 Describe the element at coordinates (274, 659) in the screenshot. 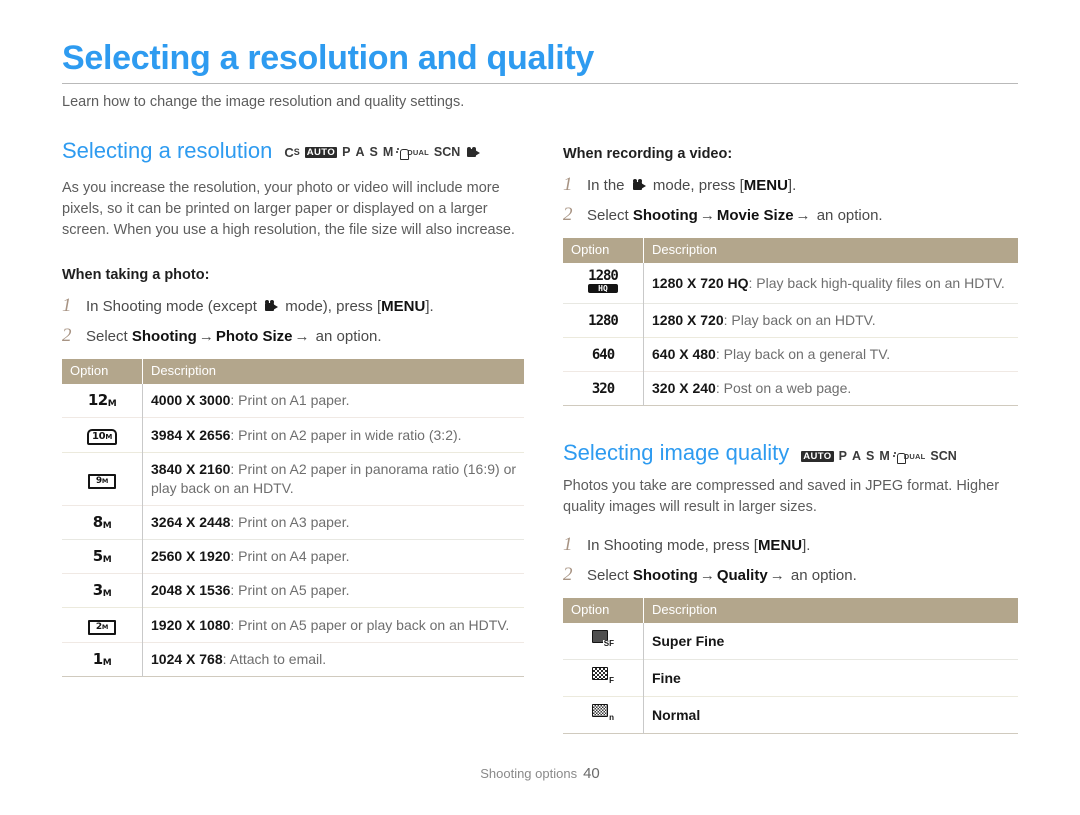

I see `resolution-desc: : Attach to email.` at that location.